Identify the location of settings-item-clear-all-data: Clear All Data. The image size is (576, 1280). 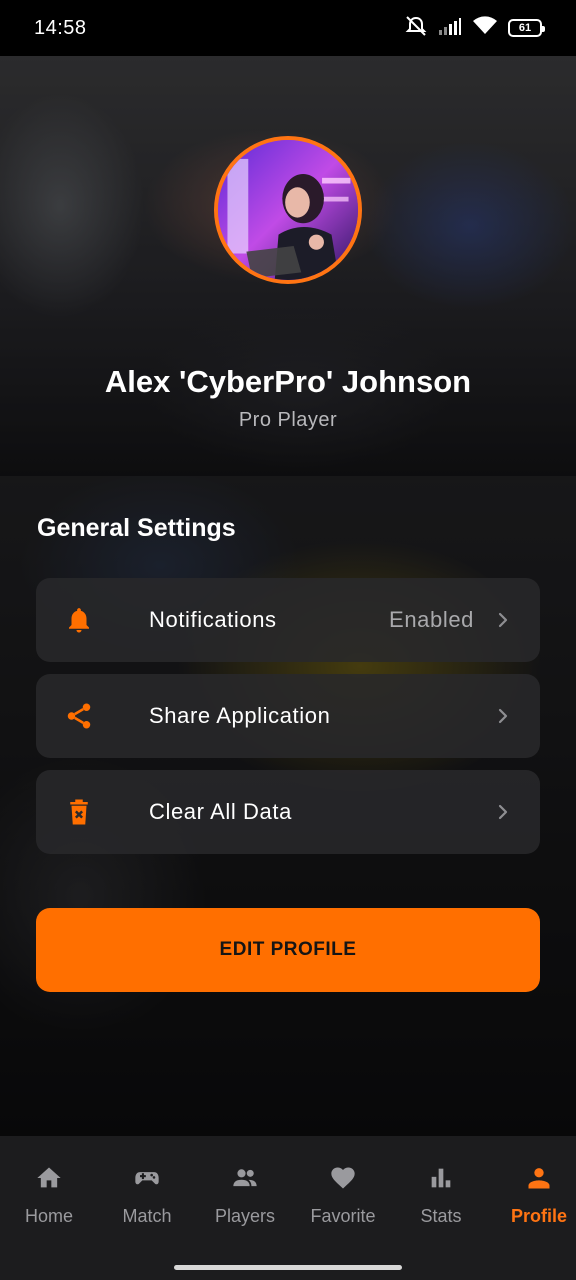
(288, 812).